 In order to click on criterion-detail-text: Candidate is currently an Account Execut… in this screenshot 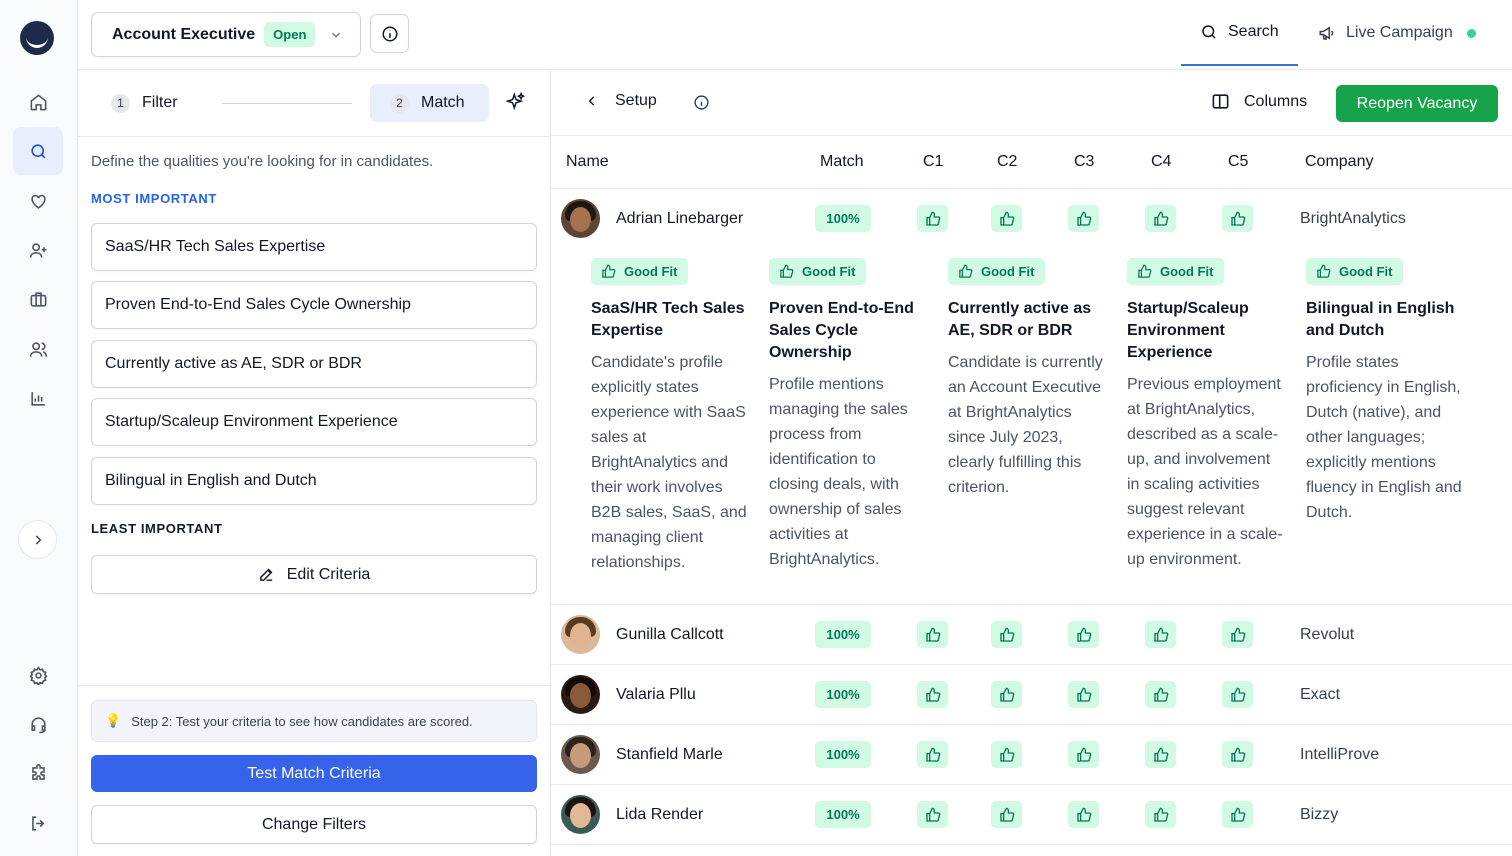, I will do `click(1025, 425)`.